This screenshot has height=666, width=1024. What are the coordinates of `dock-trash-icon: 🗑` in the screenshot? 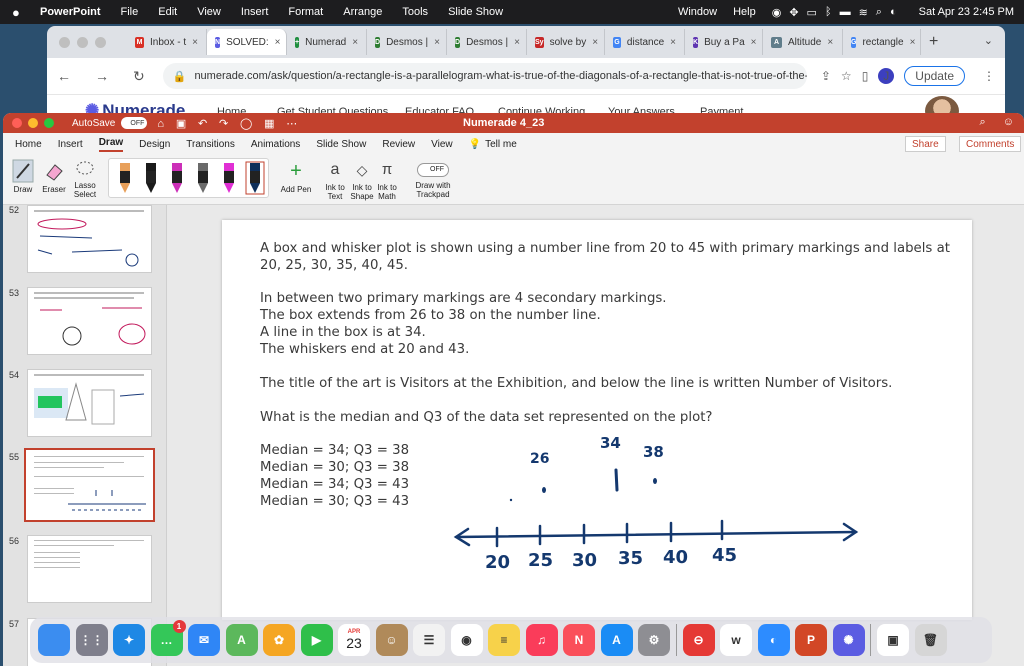 It's located at (930, 640).